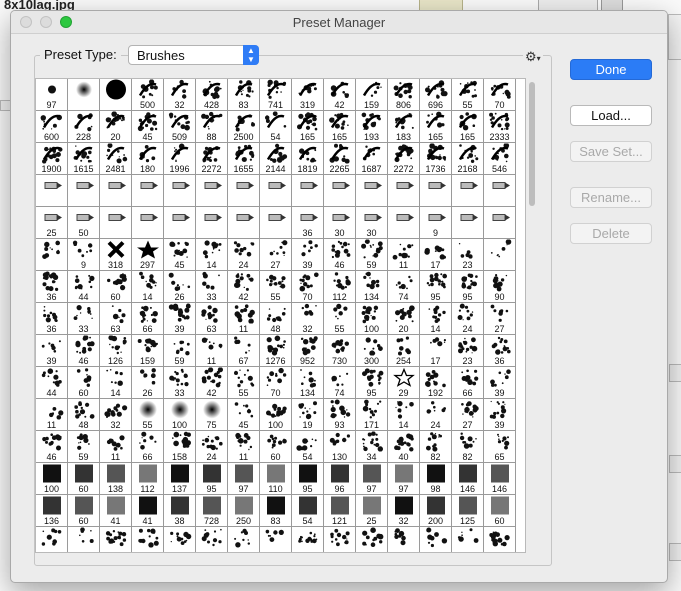 The width and height of the screenshot is (681, 591). I want to click on brush-preset-cell: 63, so click(212, 319).